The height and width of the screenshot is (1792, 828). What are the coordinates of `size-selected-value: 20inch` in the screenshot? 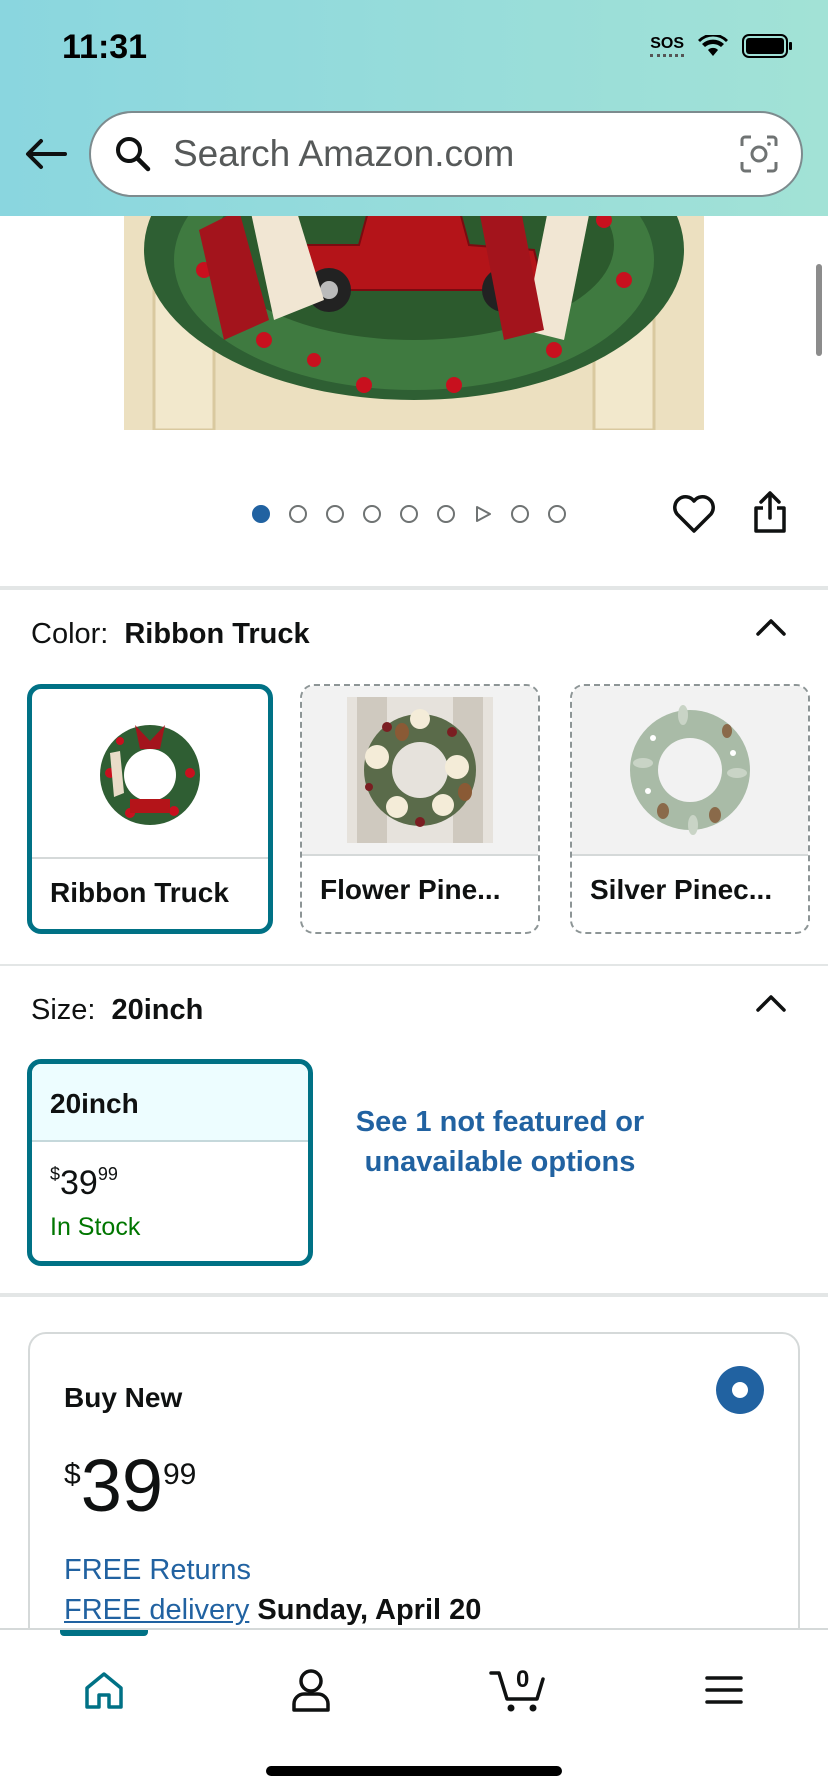 It's located at (157, 1010).